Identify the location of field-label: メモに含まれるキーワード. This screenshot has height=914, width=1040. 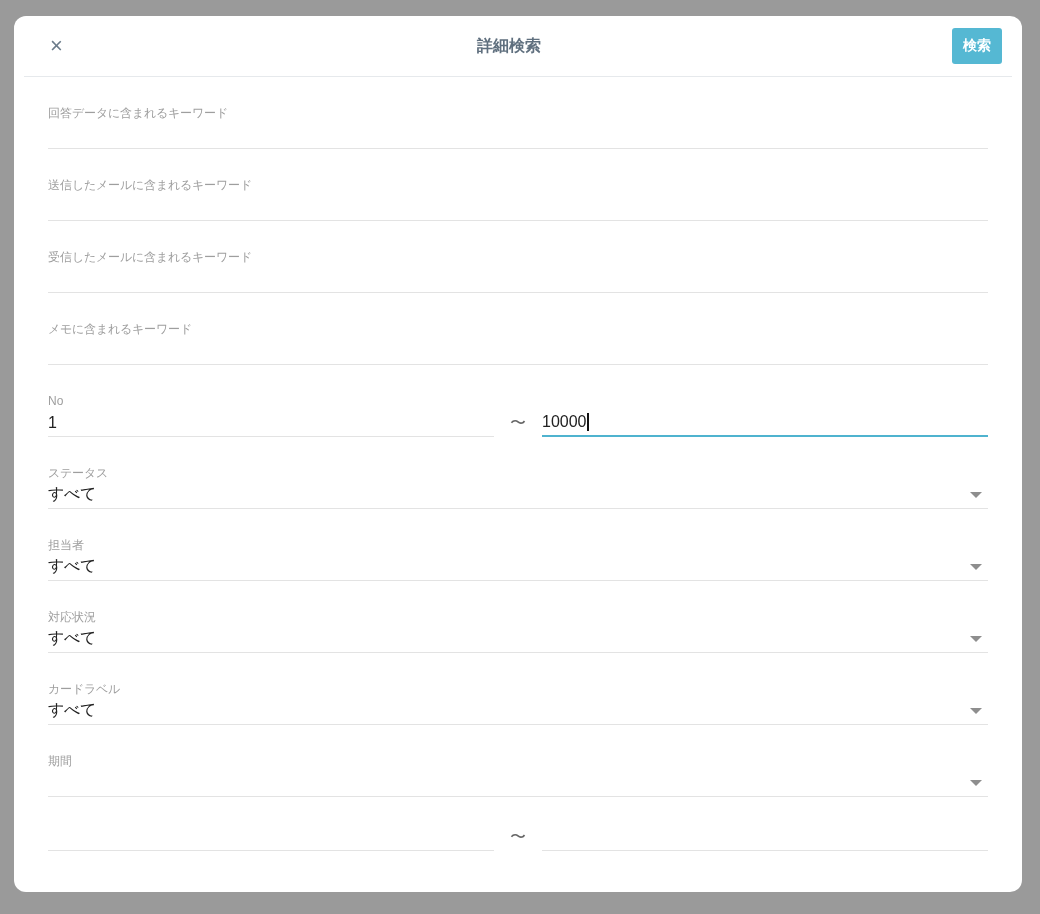
(120, 329).